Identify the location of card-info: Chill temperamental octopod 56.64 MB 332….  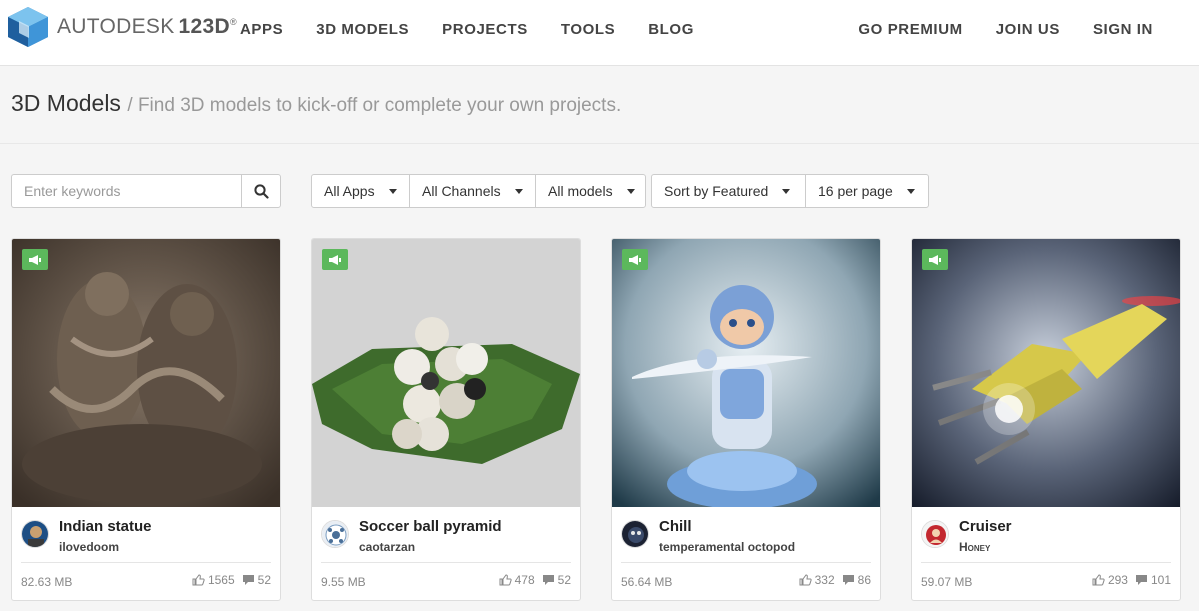
(746, 553).